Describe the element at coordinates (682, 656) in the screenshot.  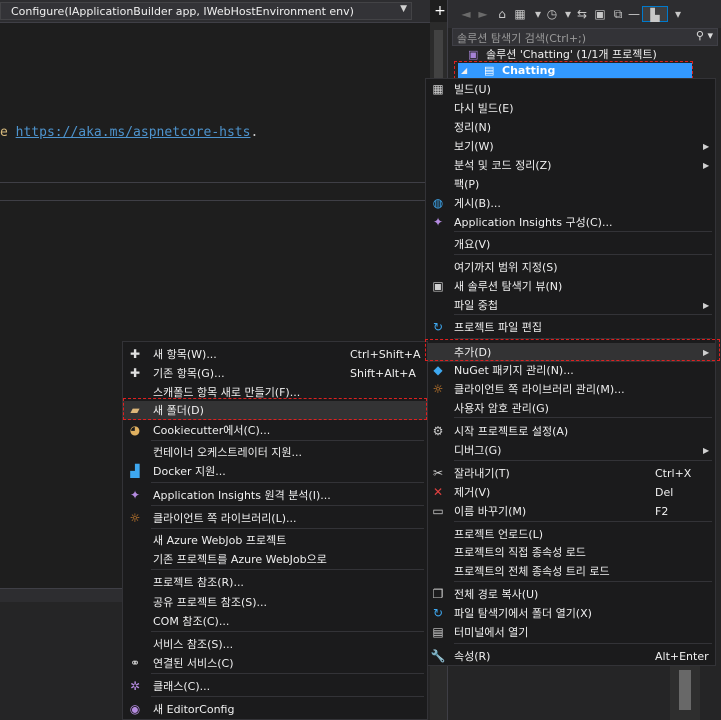
I see `menu-item-shortcut: Alt+Enter` at that location.